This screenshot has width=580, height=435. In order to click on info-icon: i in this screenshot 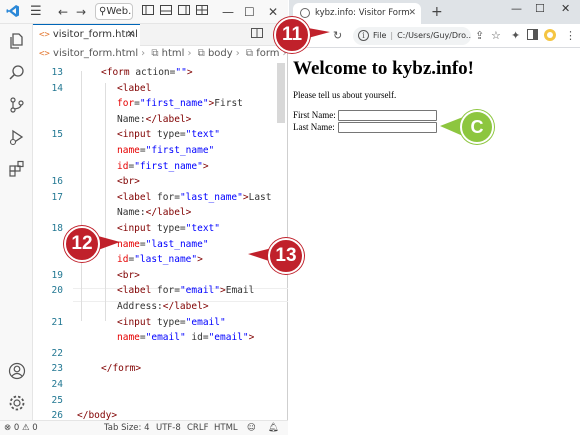, I will do `click(363, 35)`.